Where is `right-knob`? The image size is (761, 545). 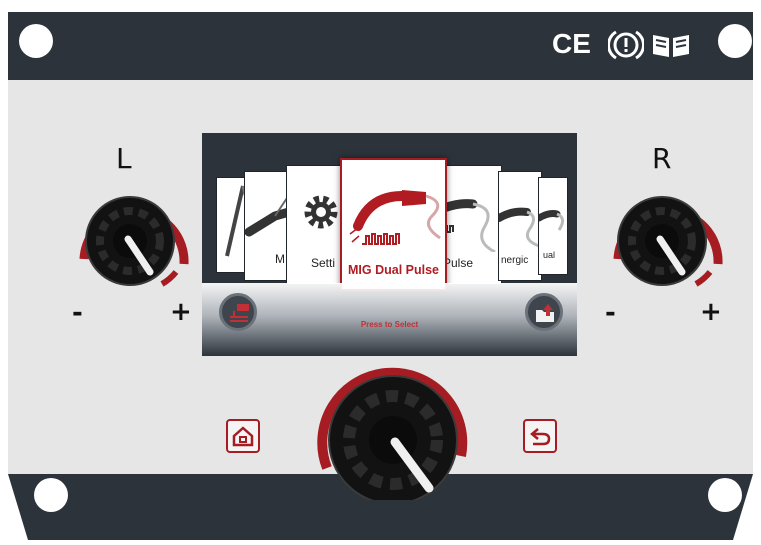 right-knob is located at coordinates (664, 238).